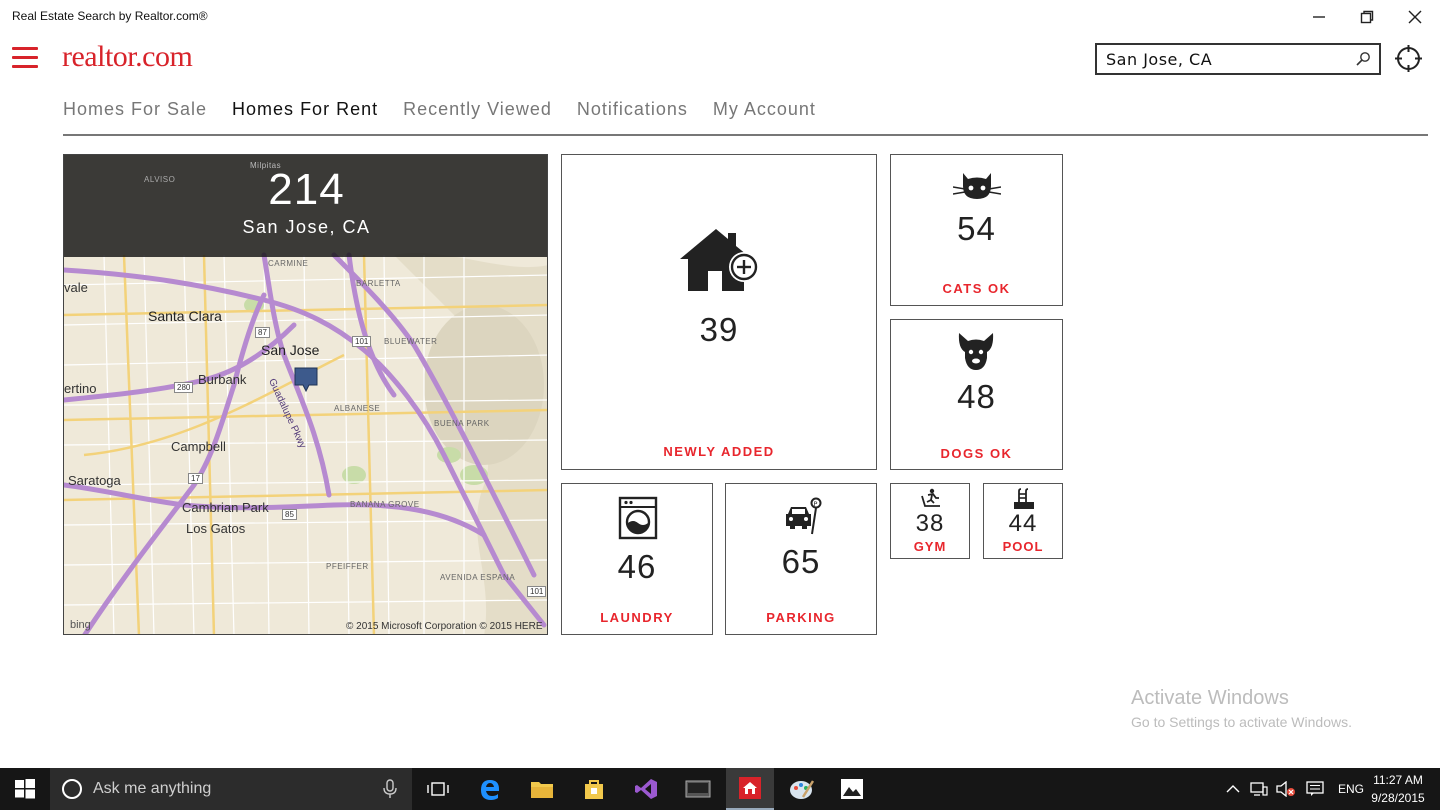 The height and width of the screenshot is (810, 1440). I want to click on paint-button, so click(802, 789).